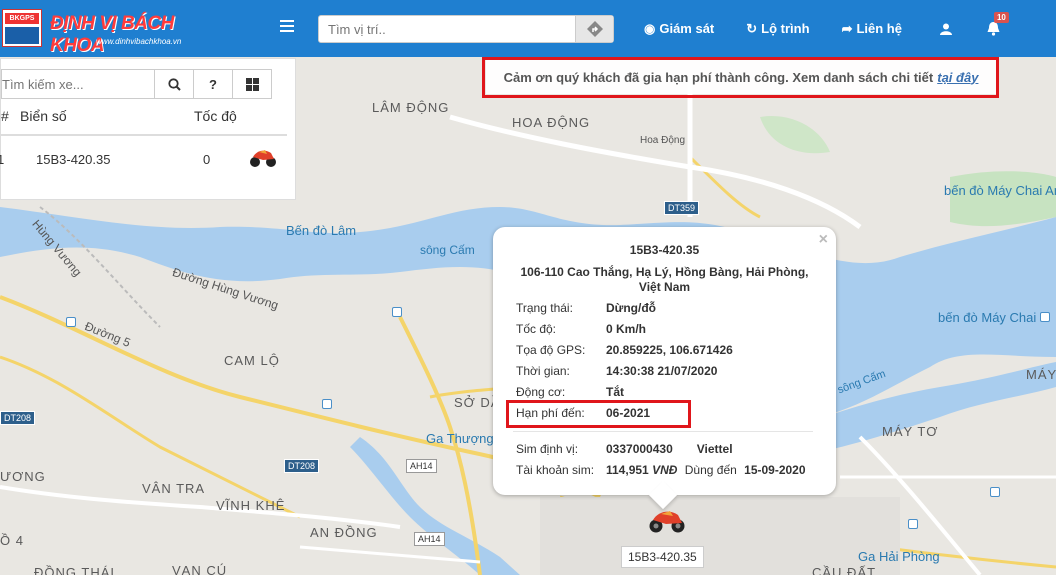  Describe the element at coordinates (899, 556) in the screenshot. I see `map-label: Ga Hải Phòng` at that location.